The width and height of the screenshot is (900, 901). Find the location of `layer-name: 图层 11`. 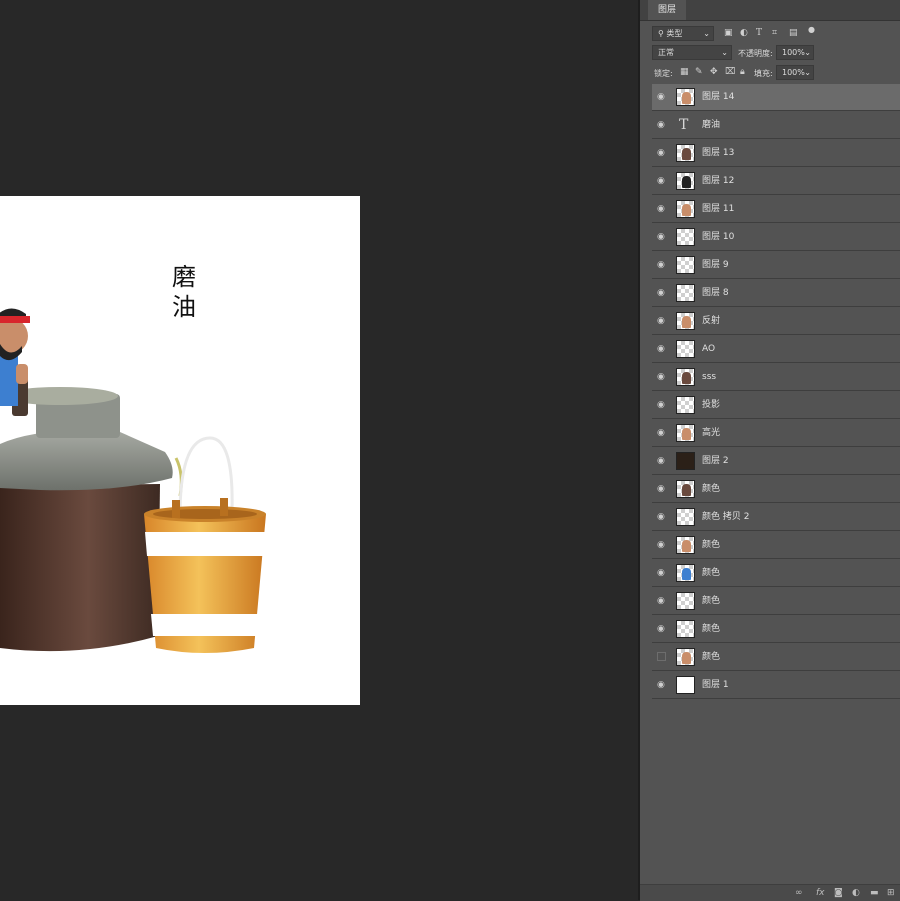

layer-name: 图层 11 is located at coordinates (718, 209).